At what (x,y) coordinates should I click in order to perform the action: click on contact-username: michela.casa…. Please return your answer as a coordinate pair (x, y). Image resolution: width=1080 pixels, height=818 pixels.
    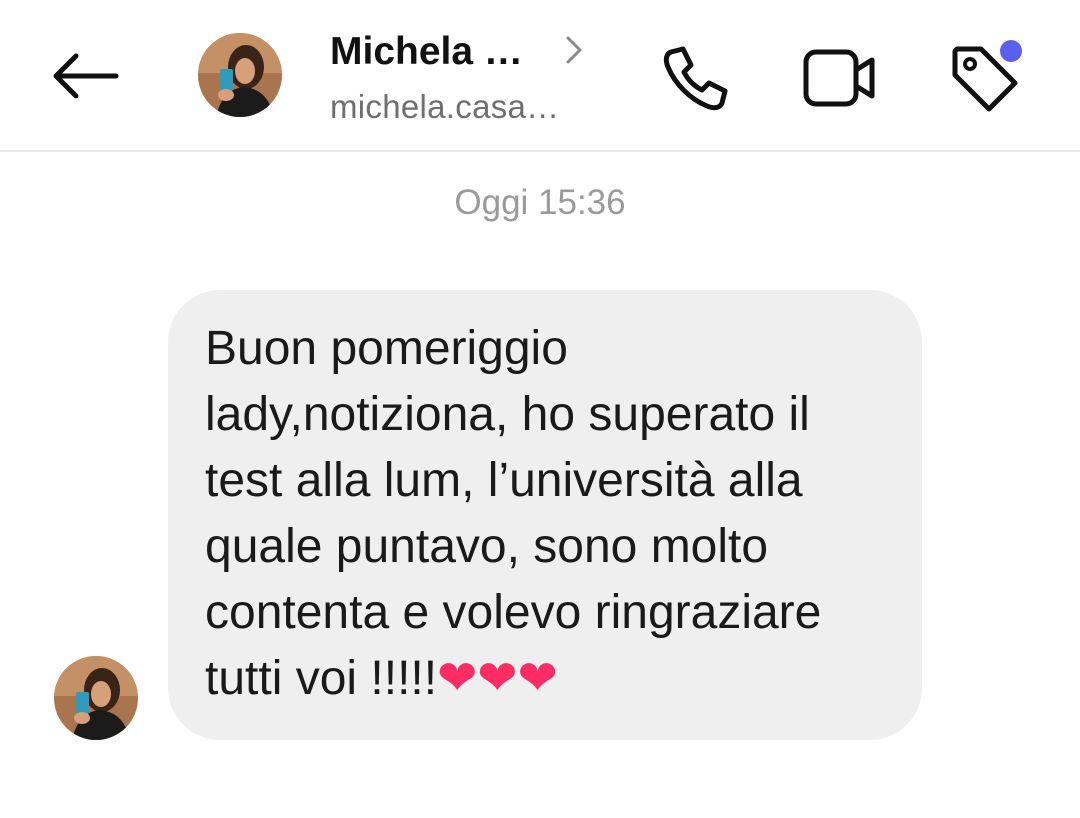
    Looking at the image, I should click on (445, 106).